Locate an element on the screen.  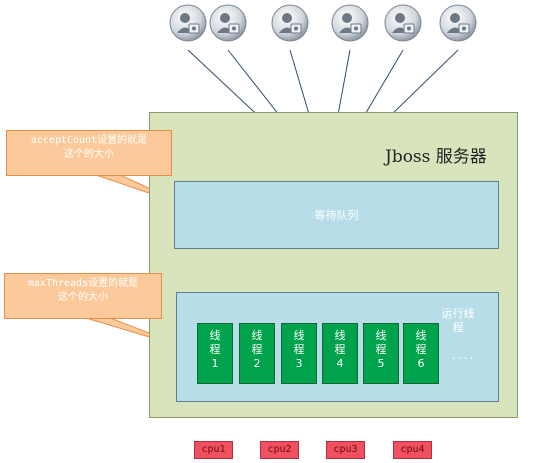
waiting-queue-label: 等待队列 is located at coordinates (336, 215).